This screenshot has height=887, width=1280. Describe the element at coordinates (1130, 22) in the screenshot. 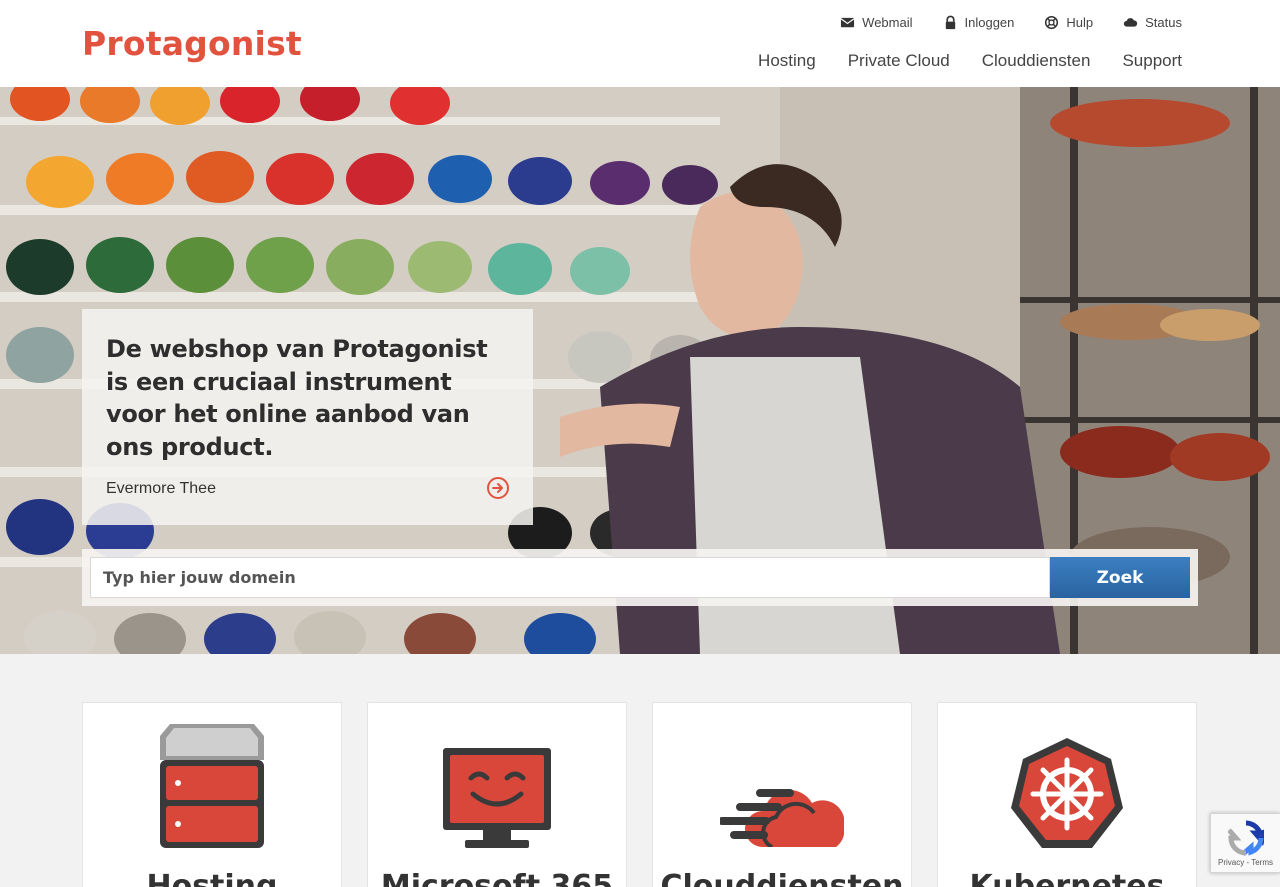

I see `cloud-icon` at that location.